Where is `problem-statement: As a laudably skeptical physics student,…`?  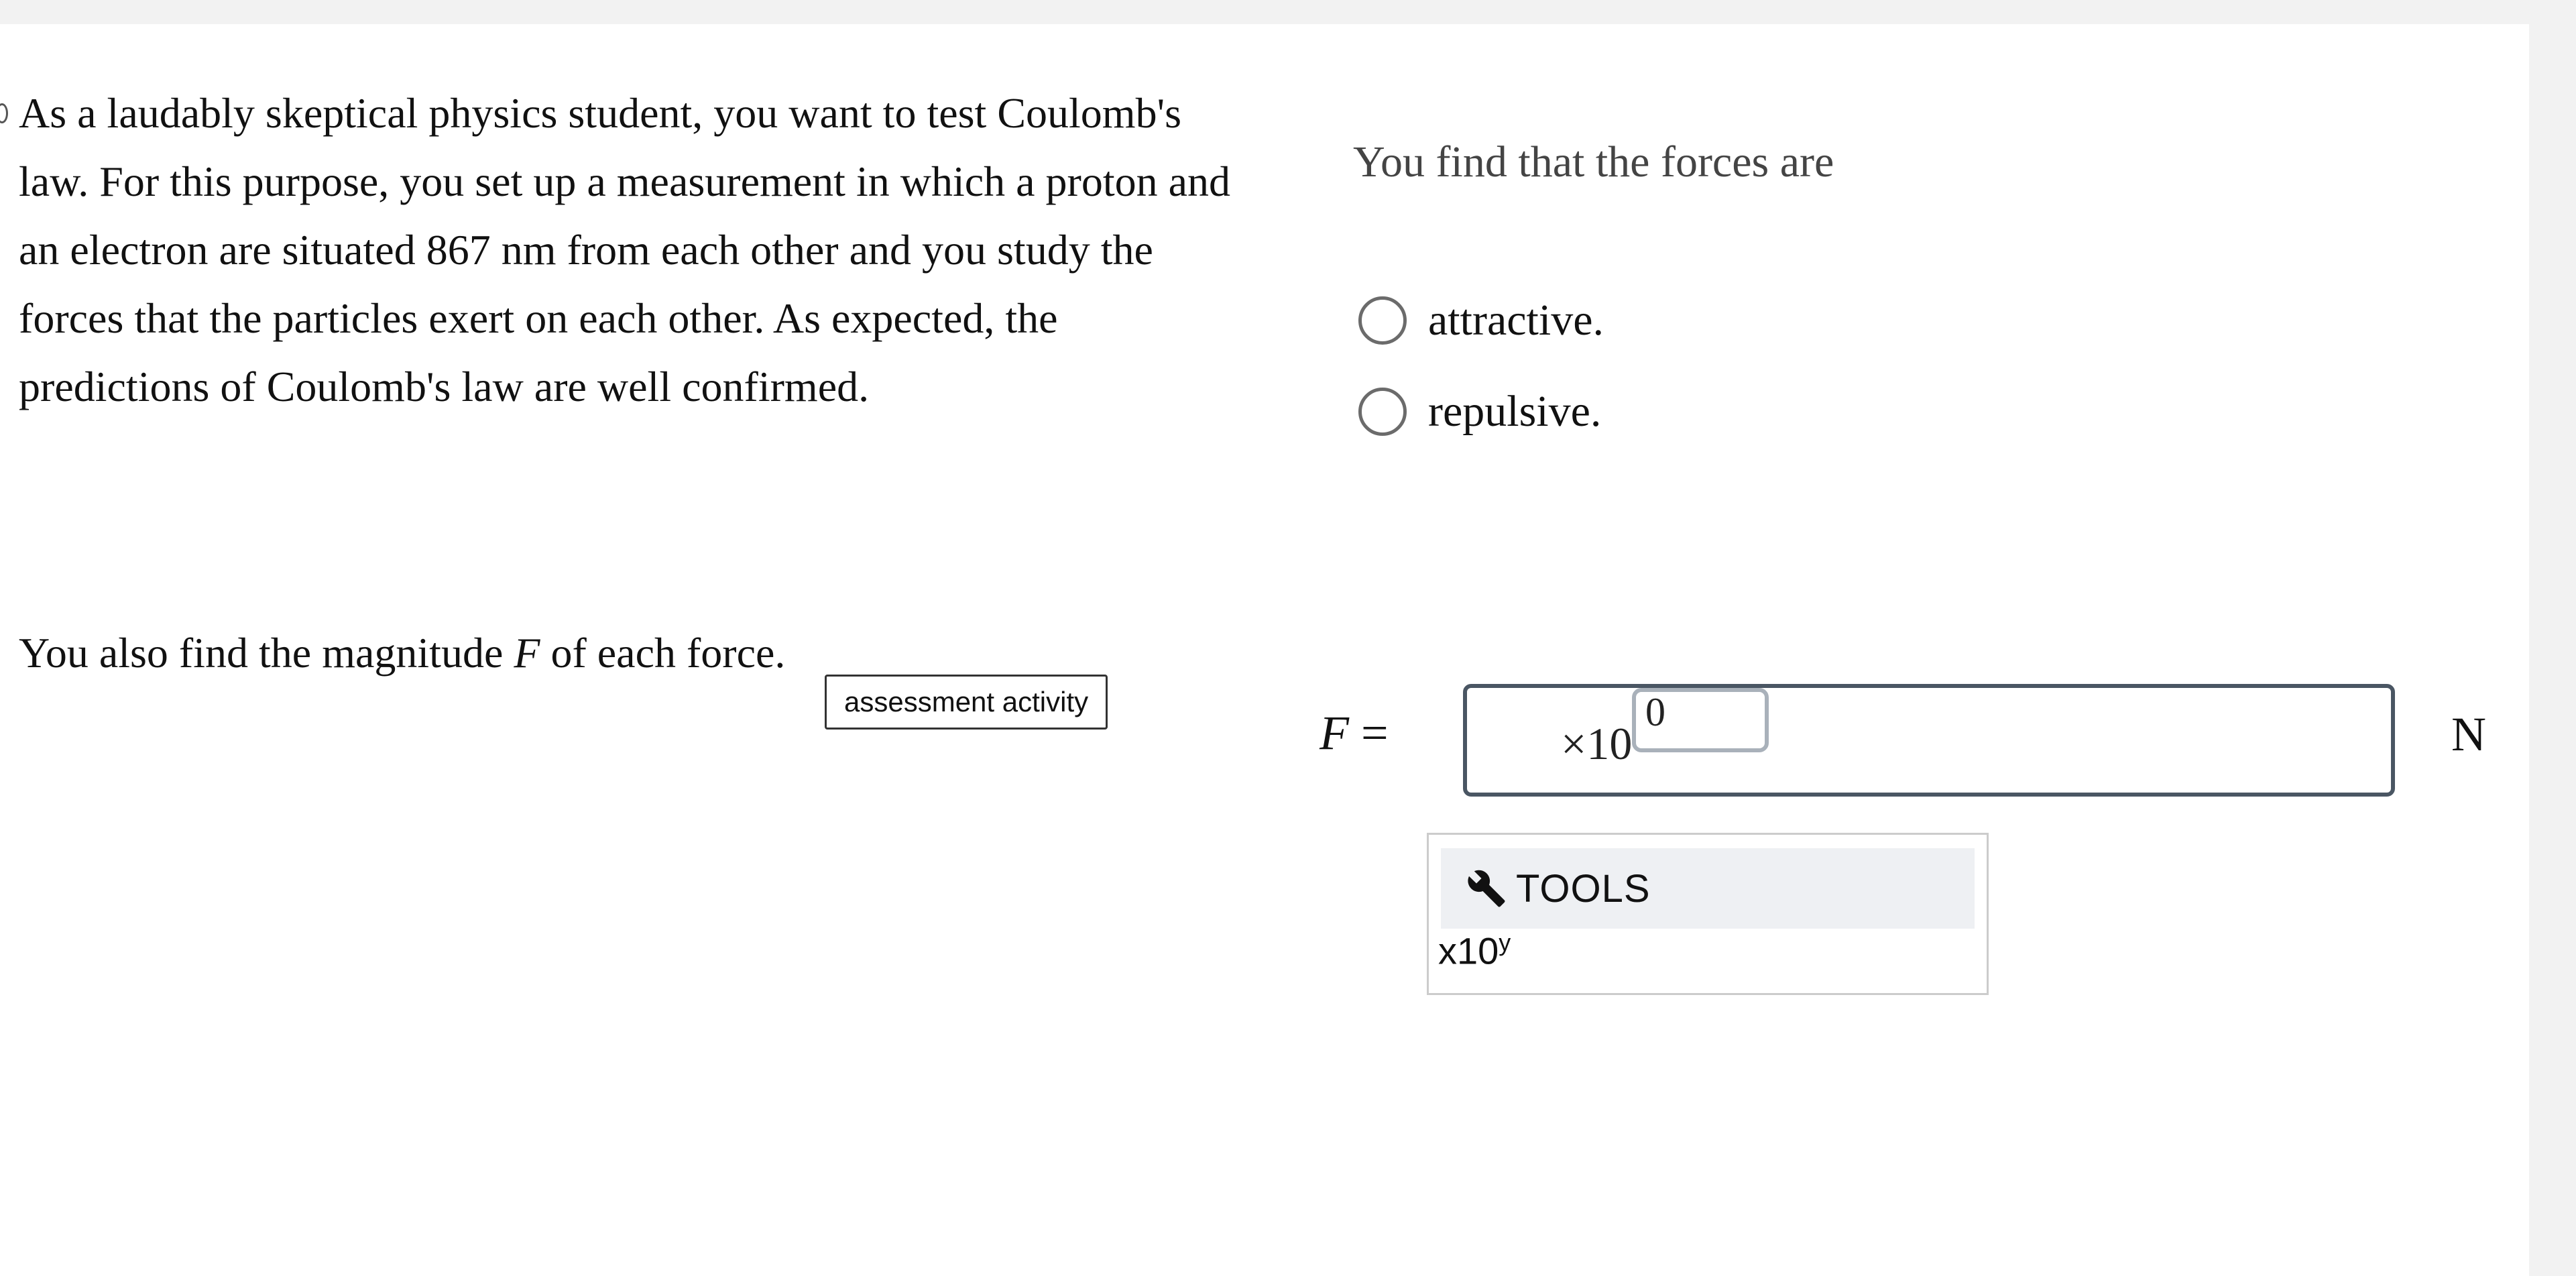
problem-statement: As a laudably skeptical physics student,… is located at coordinates (625, 249).